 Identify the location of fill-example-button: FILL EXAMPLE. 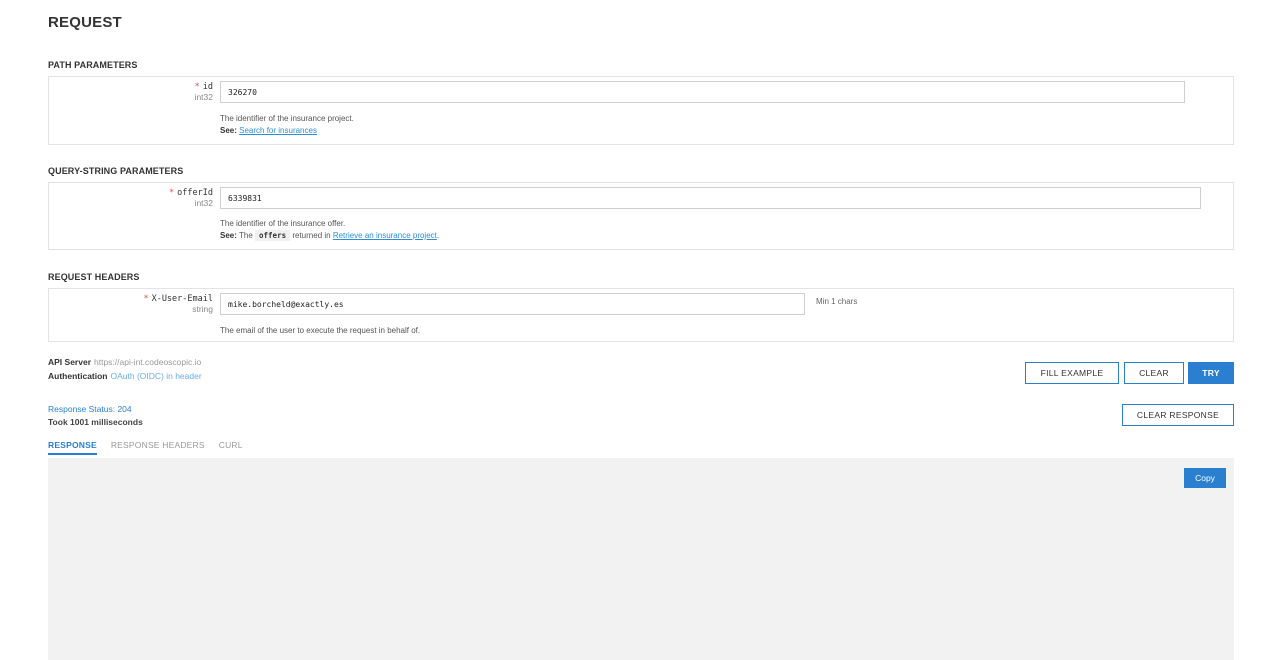
(1072, 373).